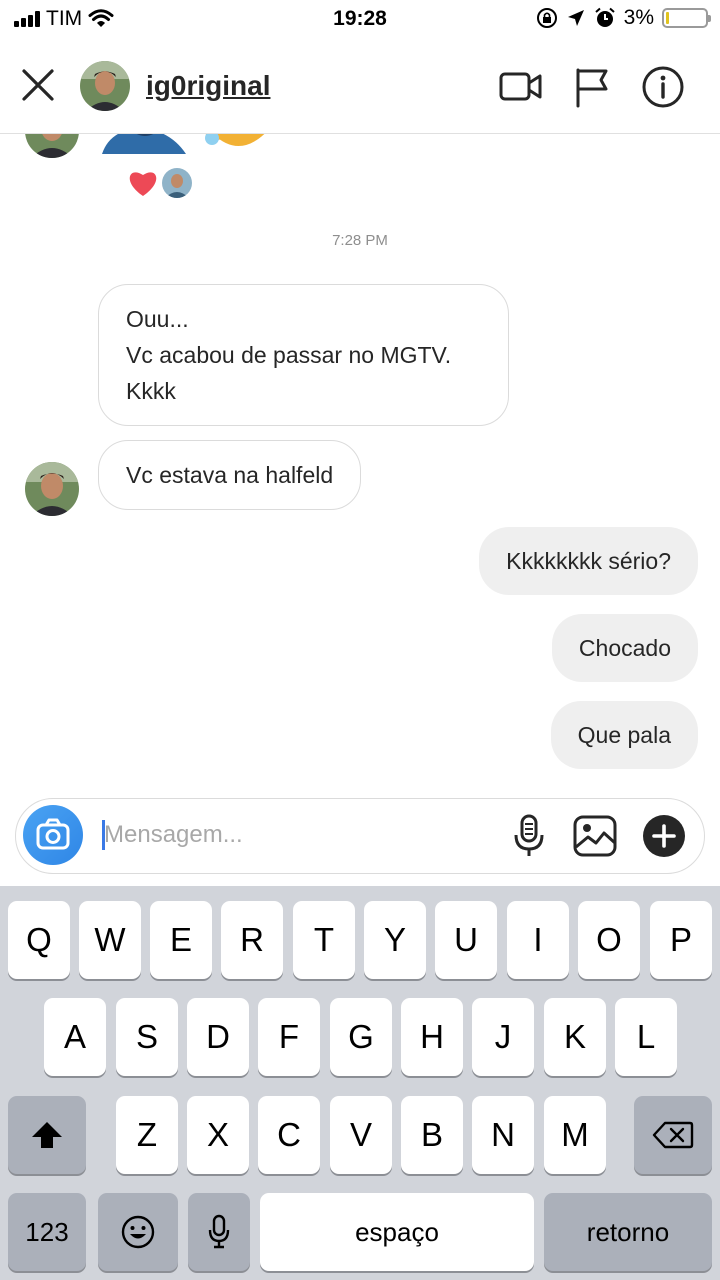  Describe the element at coordinates (503, 1135) in the screenshot. I see `key-n: N` at that location.